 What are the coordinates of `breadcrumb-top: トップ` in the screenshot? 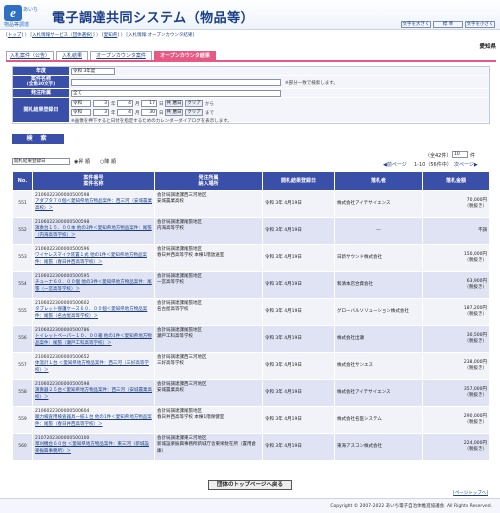 It's located at (15, 35).